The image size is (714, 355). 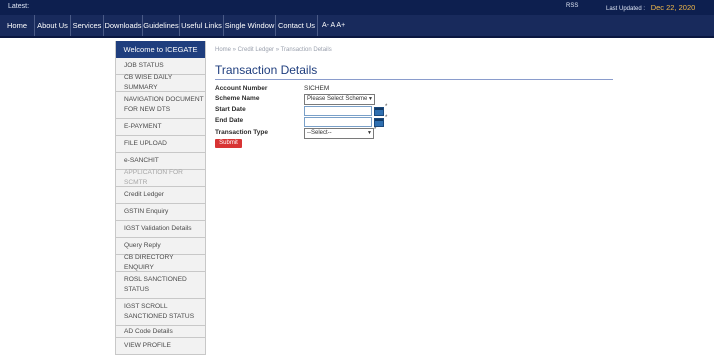 I want to click on sidebar-item-credit-ledger: Credit Ledger, so click(x=160, y=195).